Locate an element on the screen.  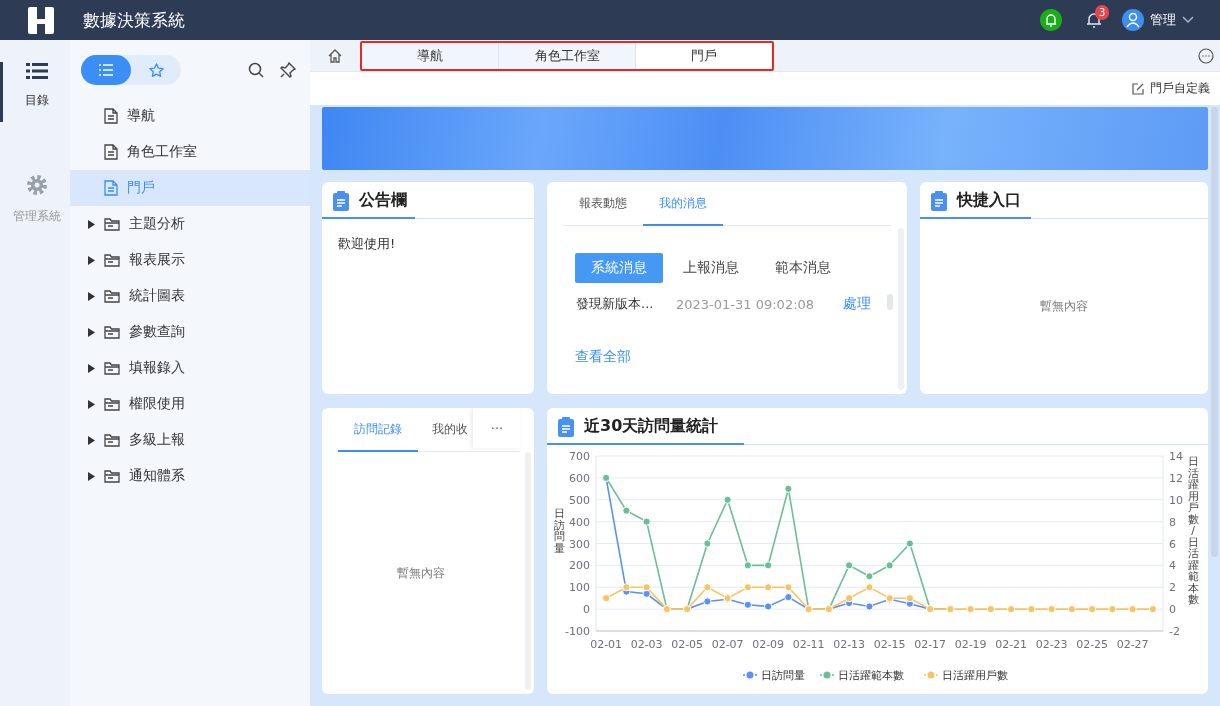
handle-link: 處理 is located at coordinates (857, 304).